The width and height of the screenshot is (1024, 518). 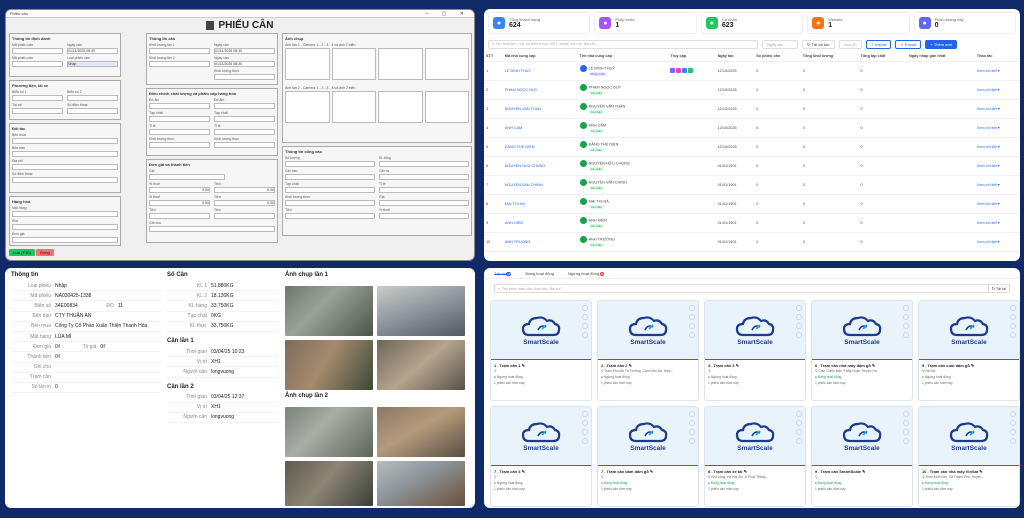 I want to click on supplier-code-link: LE DINH THUY, so click(x=540, y=71).